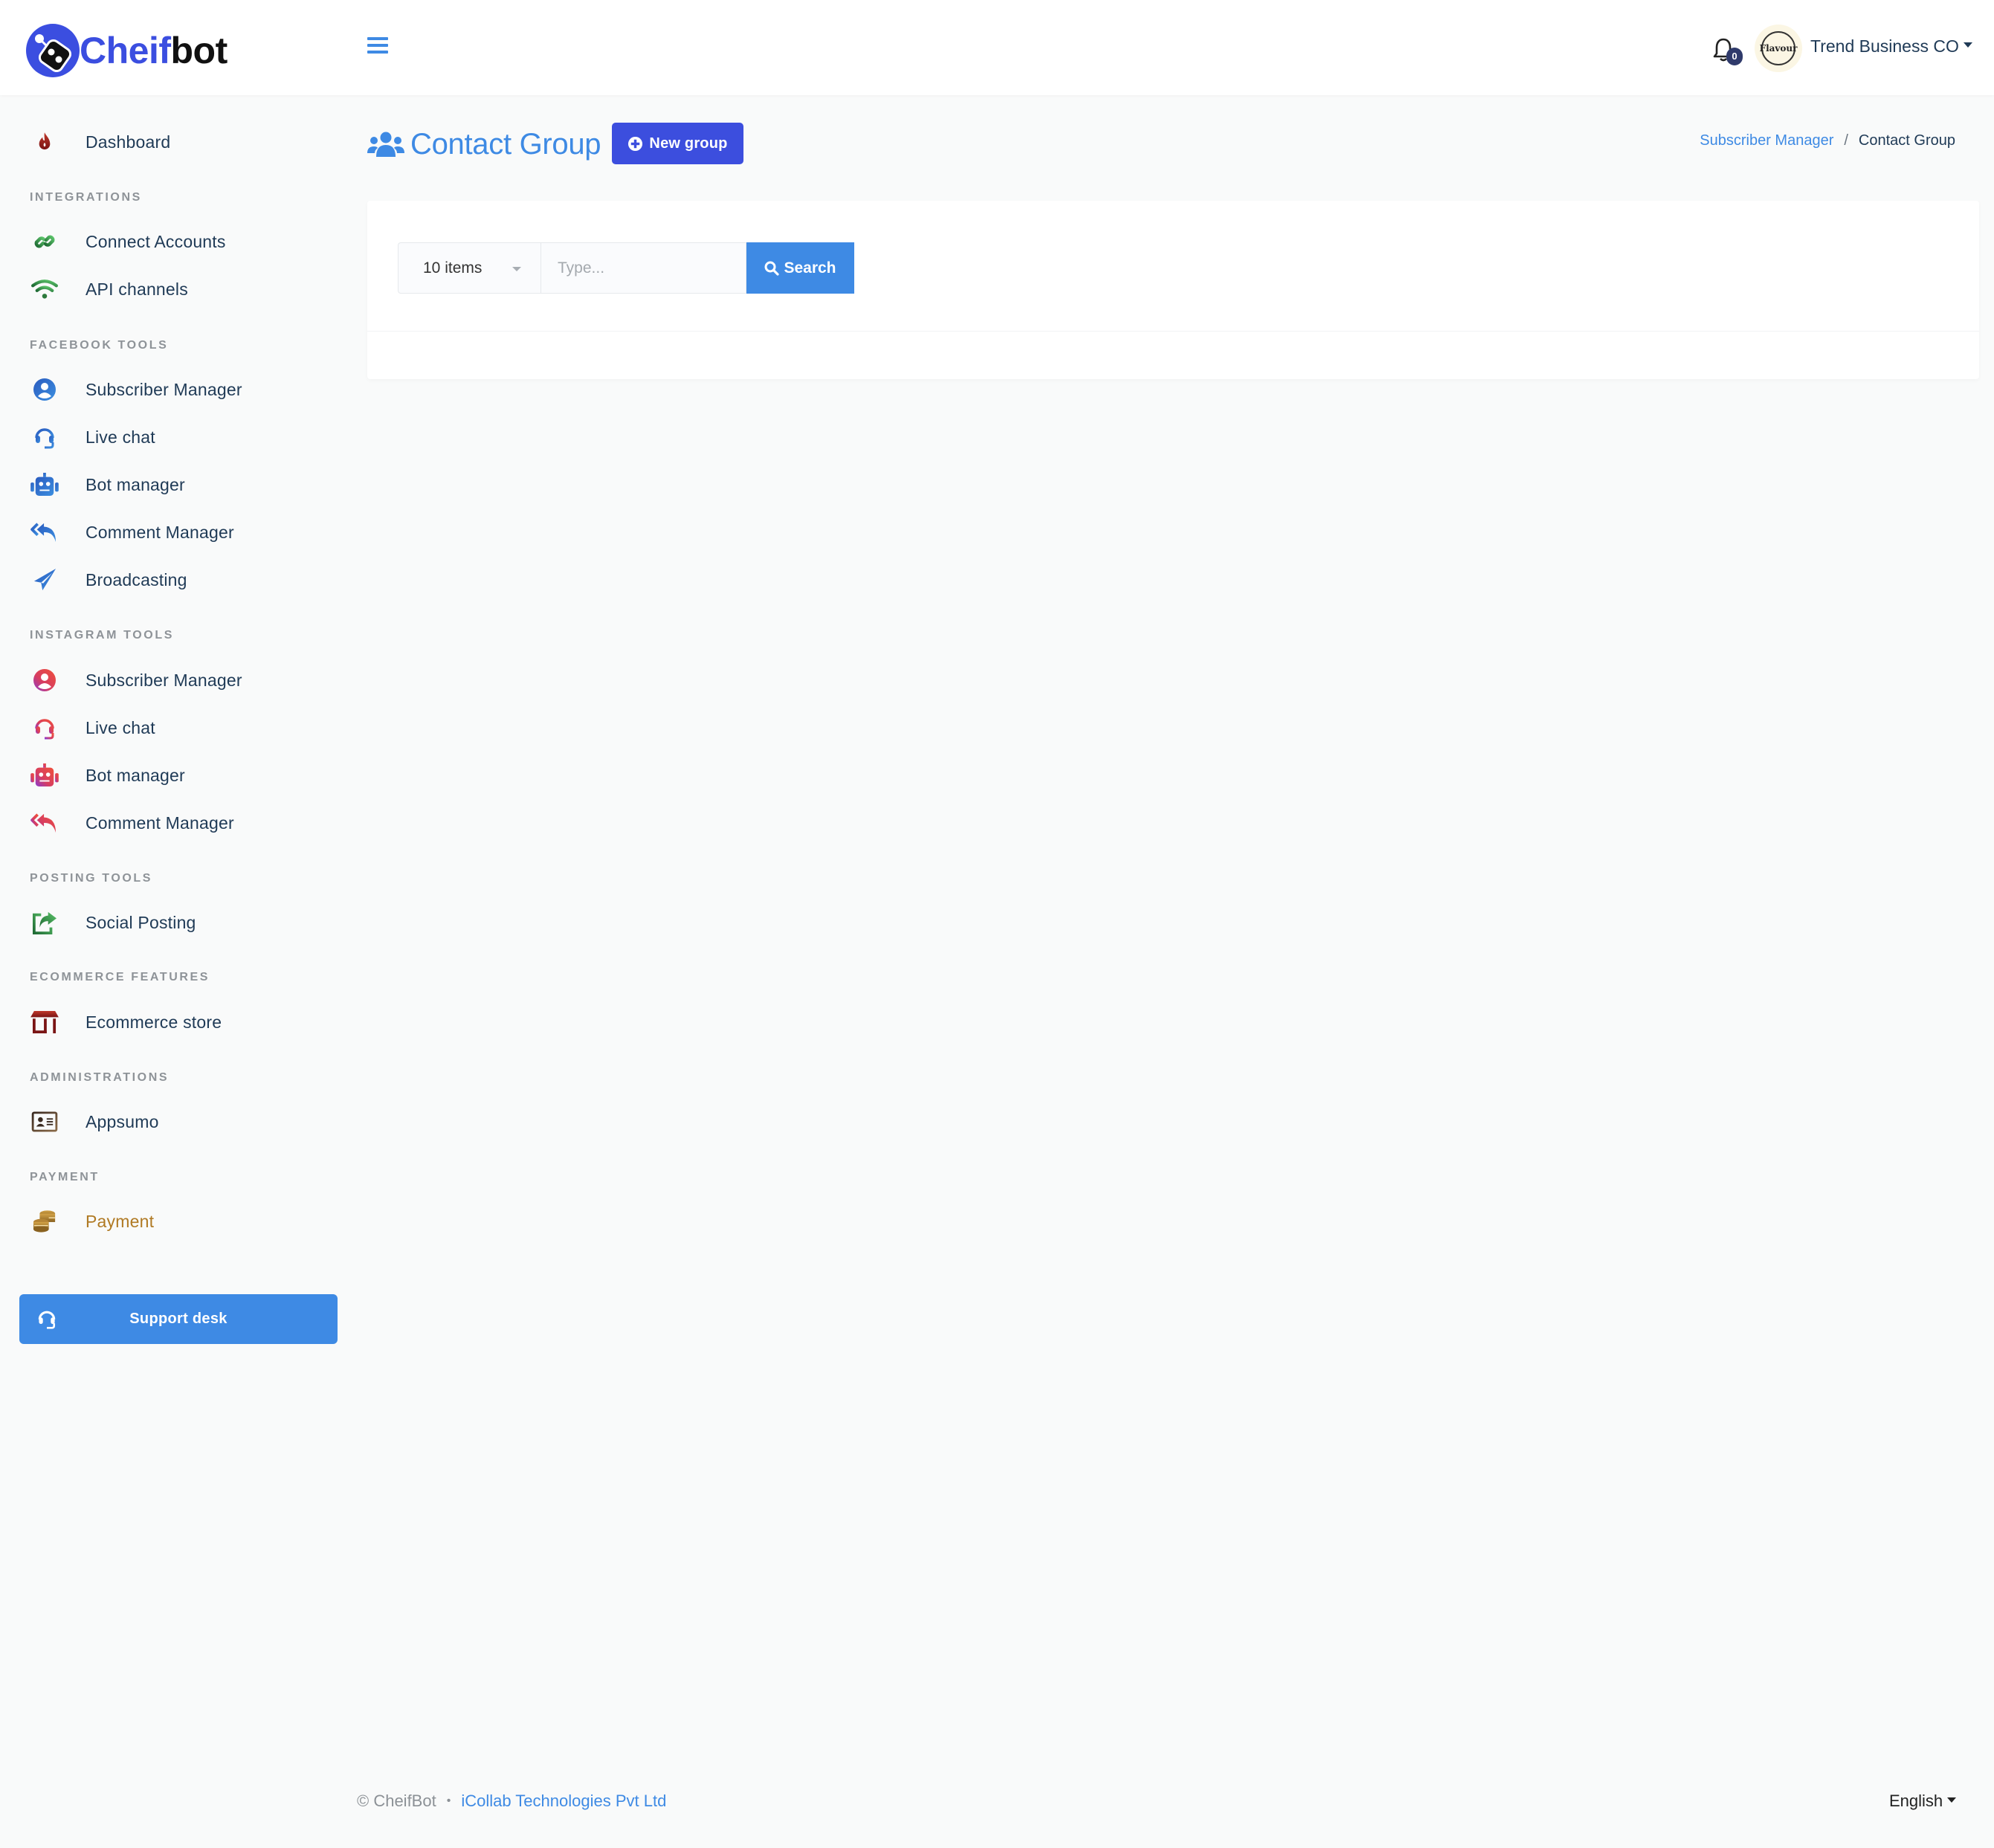  Describe the element at coordinates (396, 1801) in the screenshot. I see `footer-copyright: © CheifBot` at that location.